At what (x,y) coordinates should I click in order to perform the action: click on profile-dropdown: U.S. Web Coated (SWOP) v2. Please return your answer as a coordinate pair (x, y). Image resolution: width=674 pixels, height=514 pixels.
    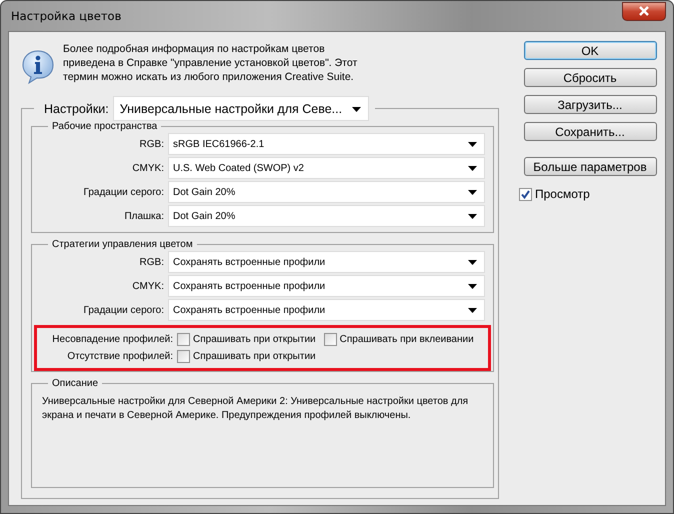
    Looking at the image, I should click on (326, 168).